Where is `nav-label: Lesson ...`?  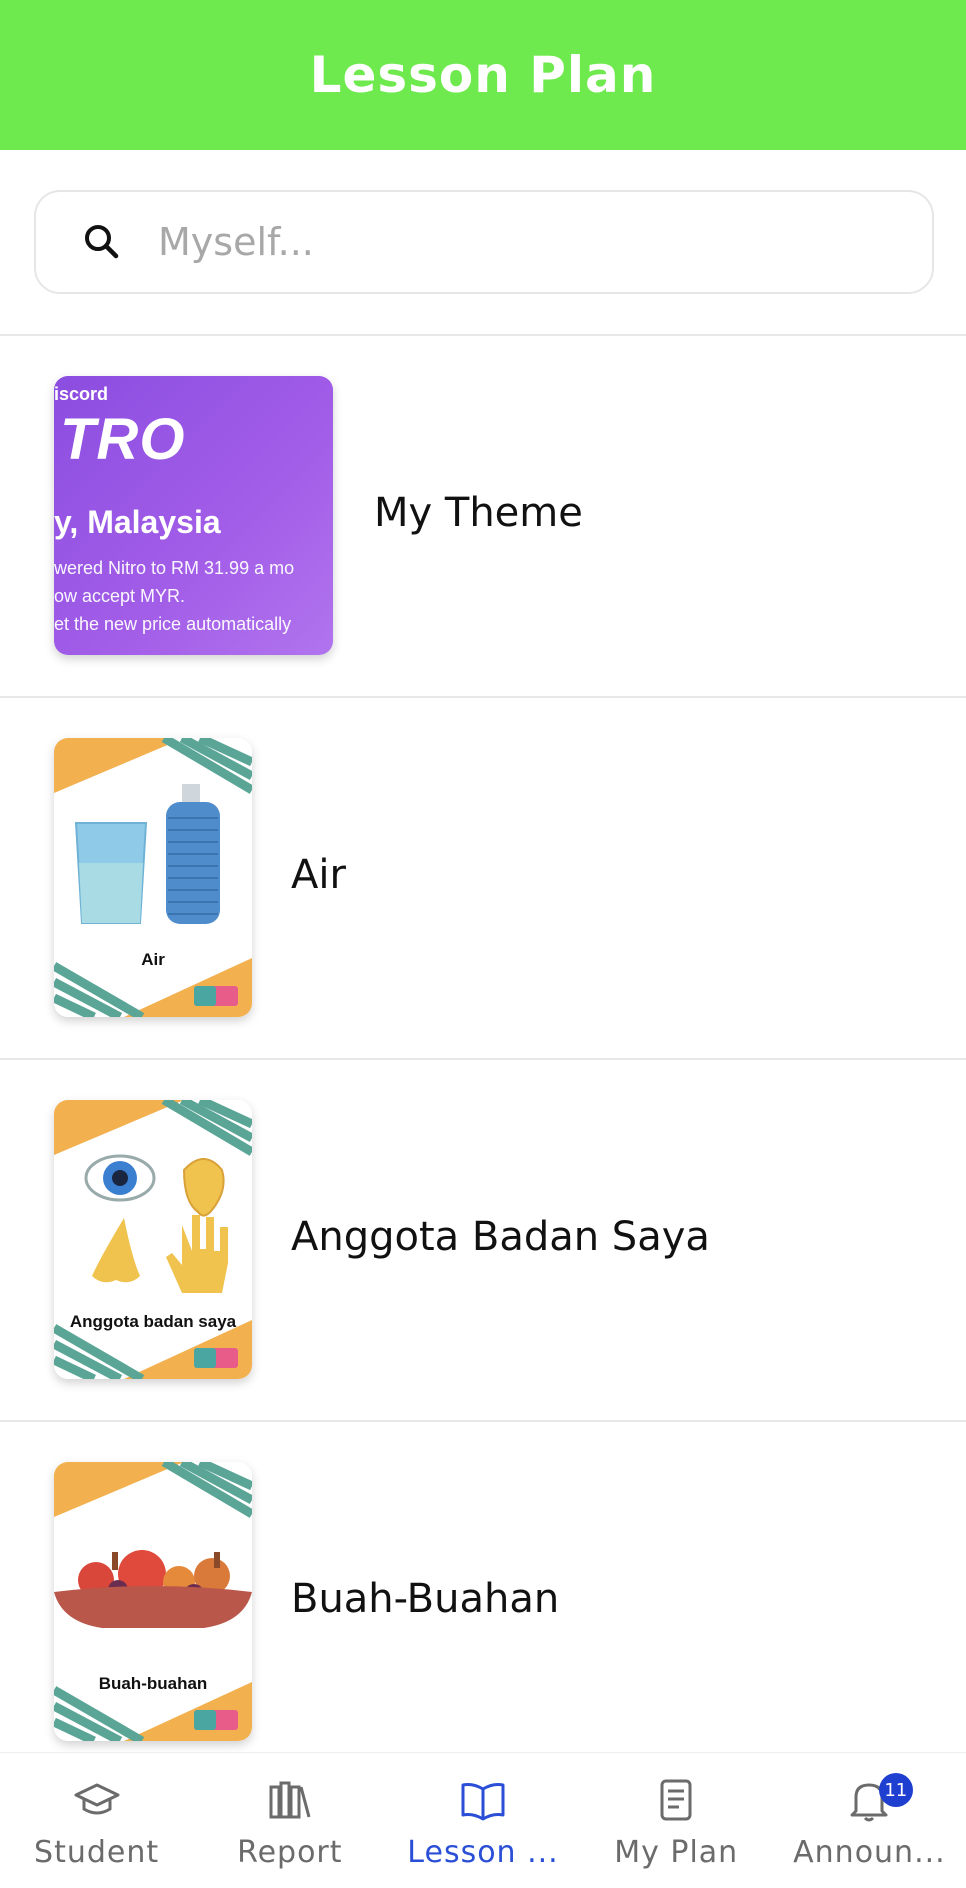 nav-label: Lesson ... is located at coordinates (483, 1852).